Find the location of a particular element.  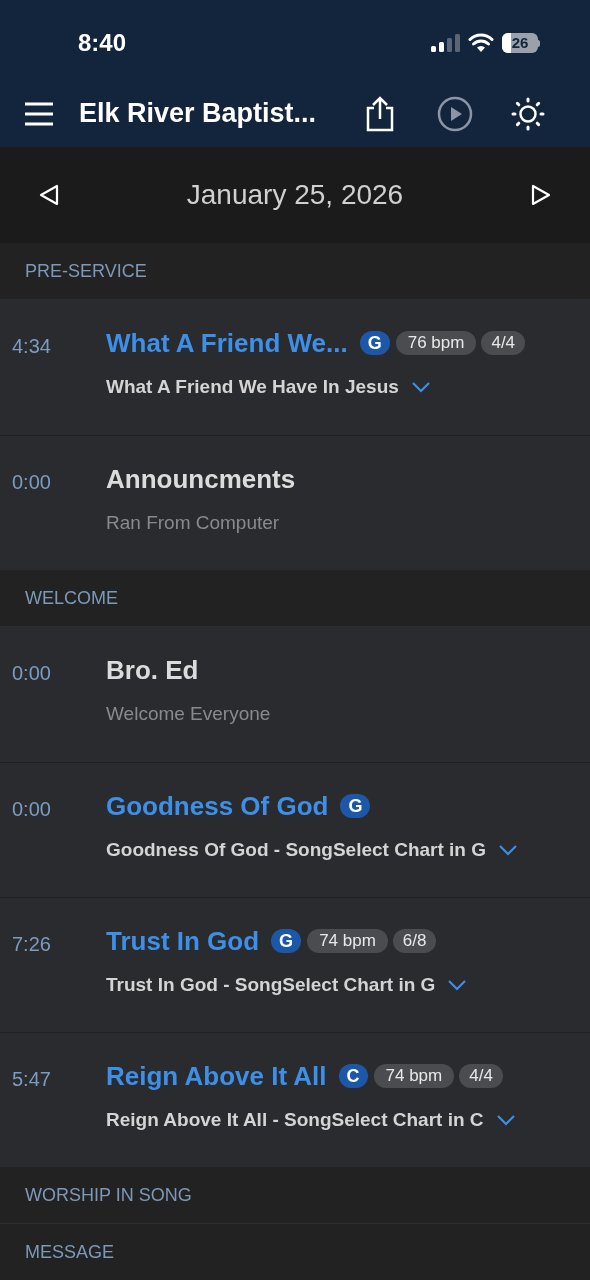

arrangement-label: What A Friend We Have In Jesus is located at coordinates (252, 387).